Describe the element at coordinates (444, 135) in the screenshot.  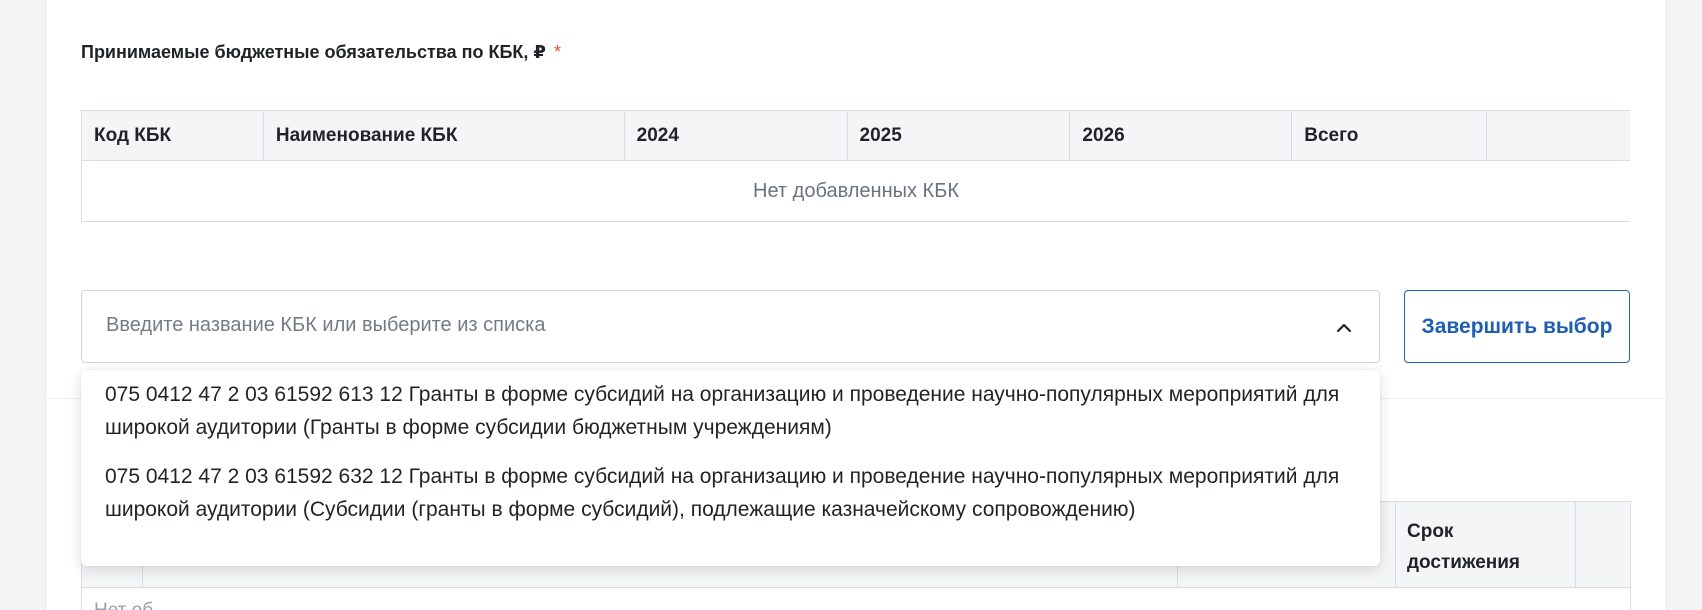
I see `column-kbk-name: Наименование КБК` at that location.